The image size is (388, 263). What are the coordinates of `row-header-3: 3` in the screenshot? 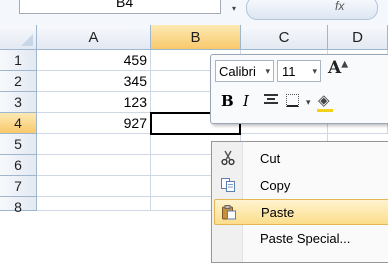 It's located at (18, 102).